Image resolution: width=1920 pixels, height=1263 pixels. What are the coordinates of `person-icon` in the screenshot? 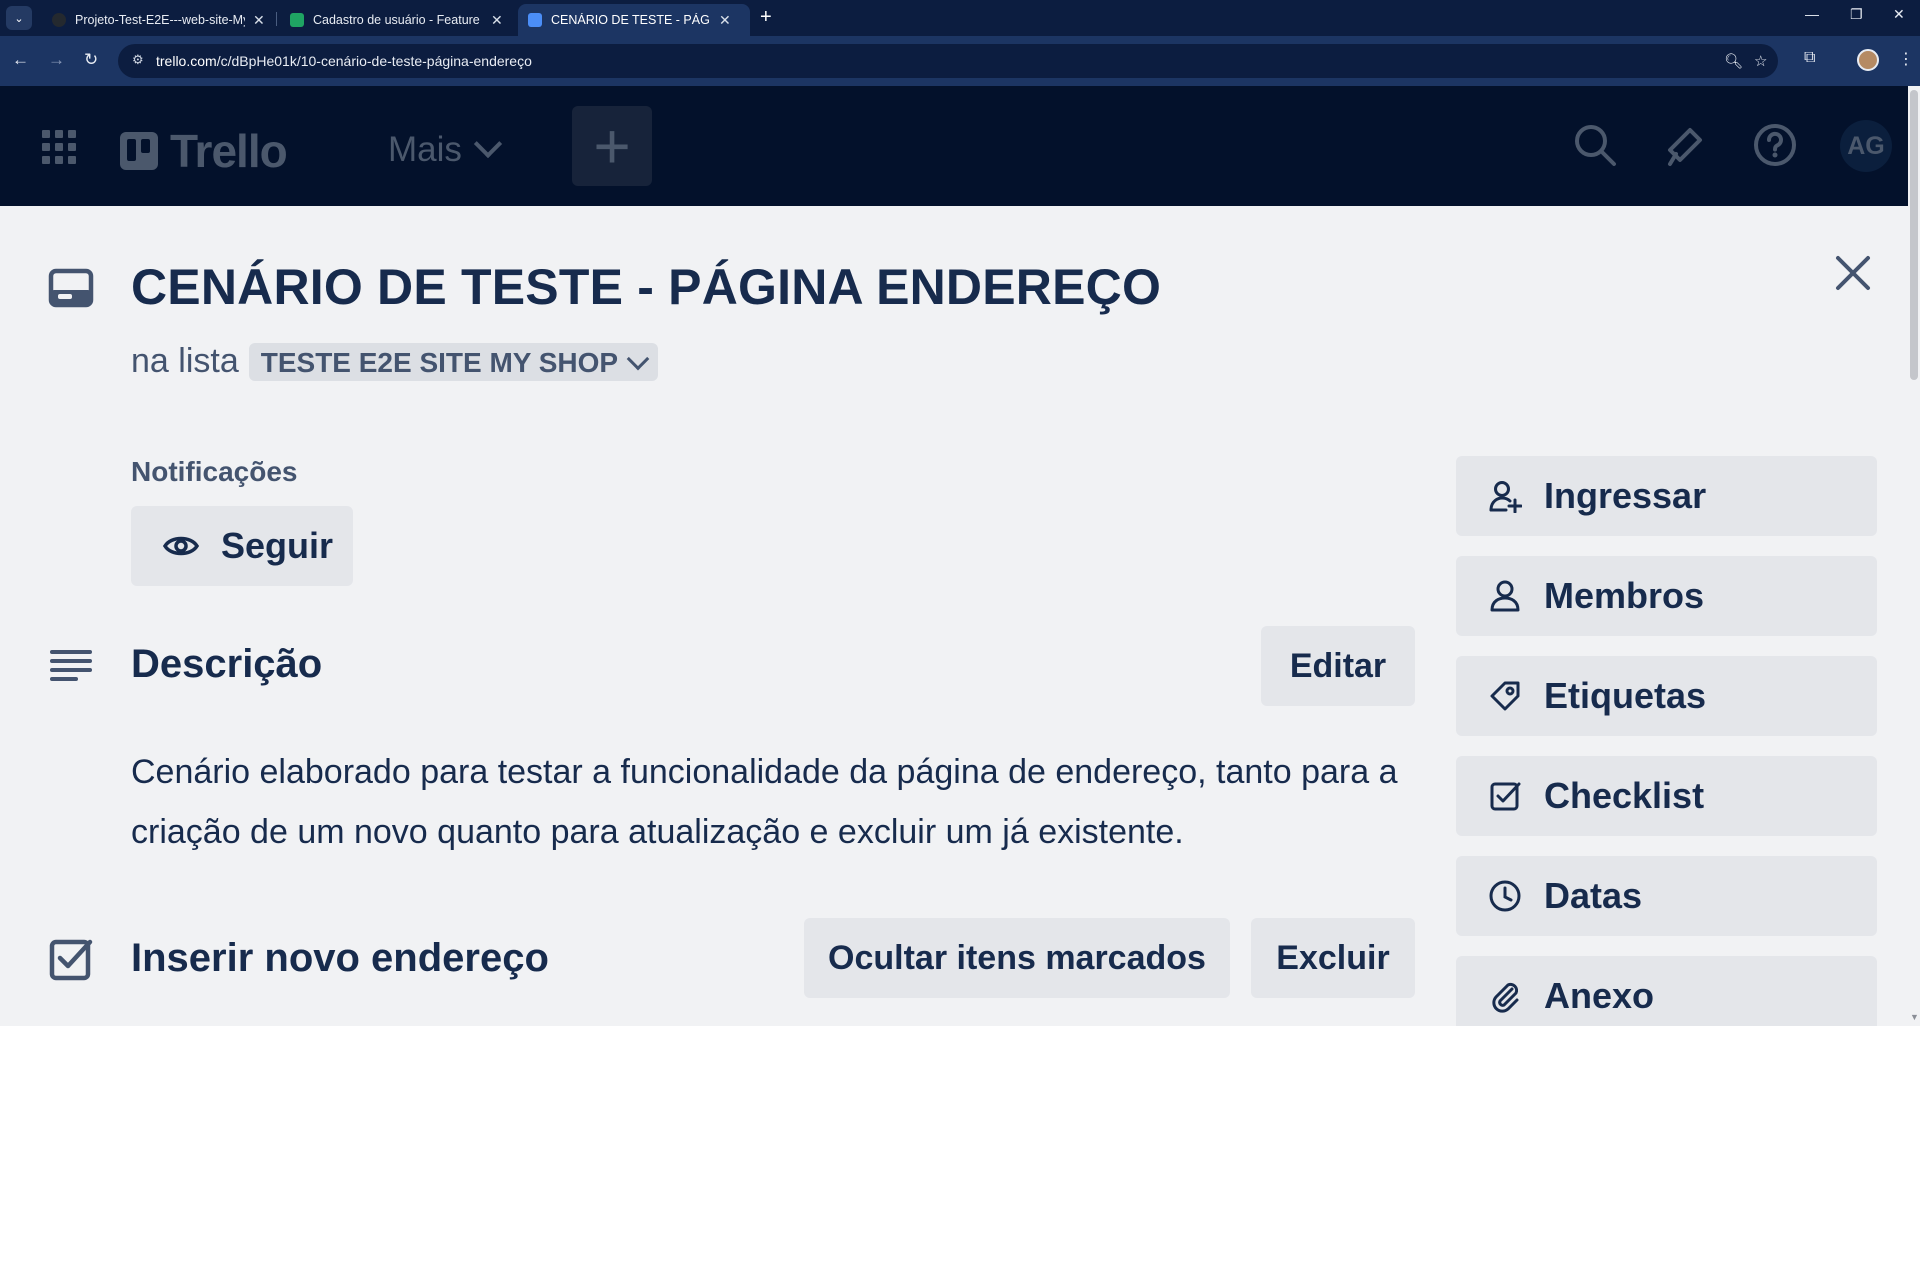 It's located at (1505, 596).